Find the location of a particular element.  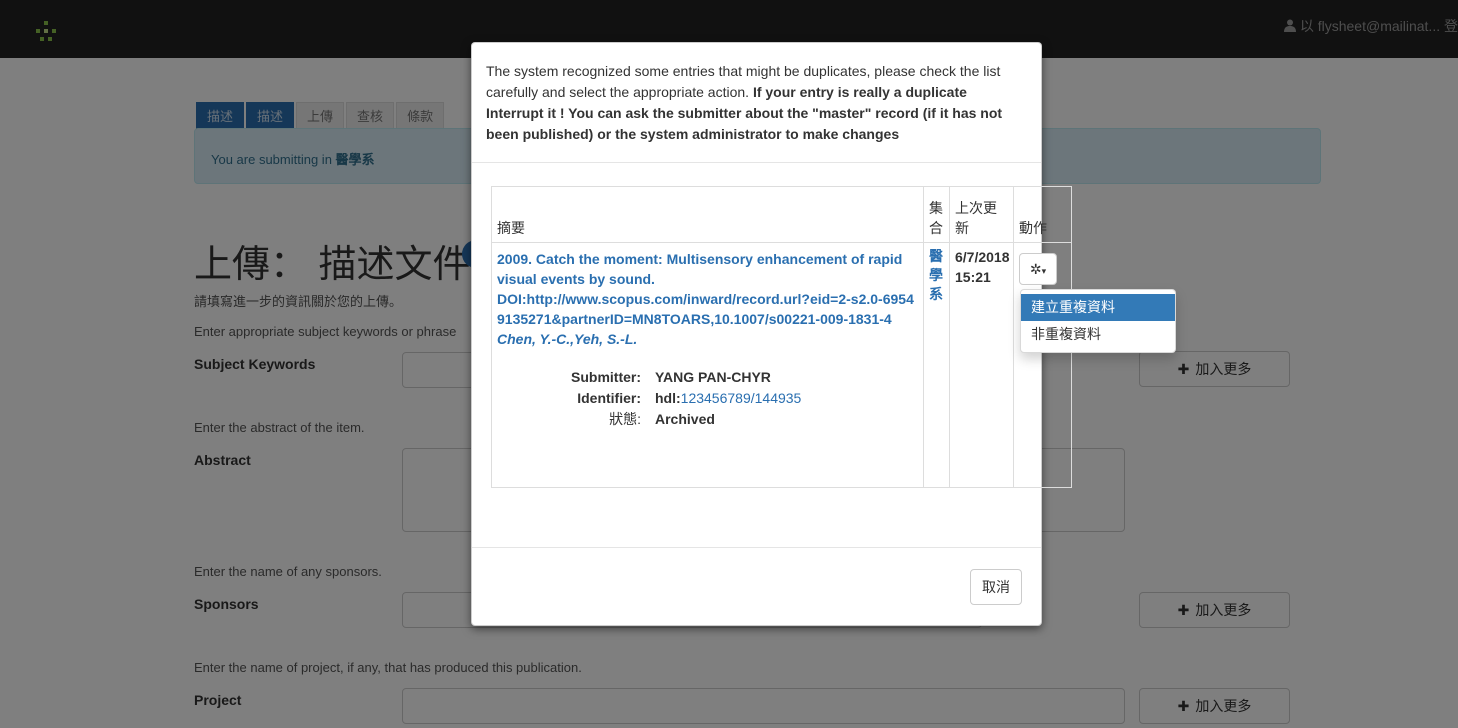

submitter-value: YANG PAN-CHYR is located at coordinates (713, 377).